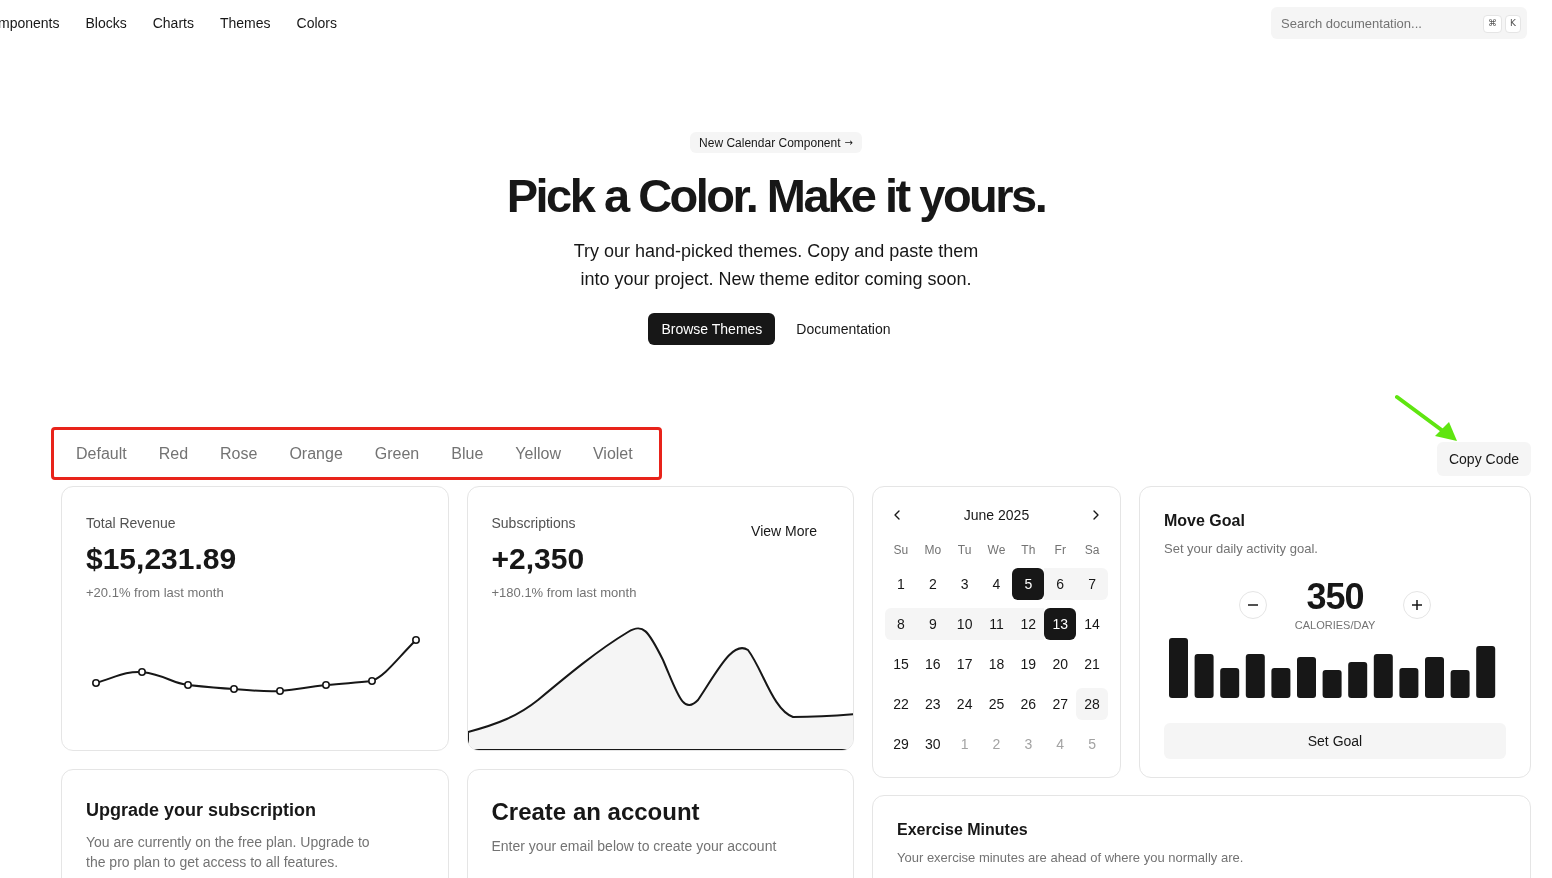  What do you see at coordinates (245, 23) in the screenshot?
I see `nav-link: Themes` at bounding box center [245, 23].